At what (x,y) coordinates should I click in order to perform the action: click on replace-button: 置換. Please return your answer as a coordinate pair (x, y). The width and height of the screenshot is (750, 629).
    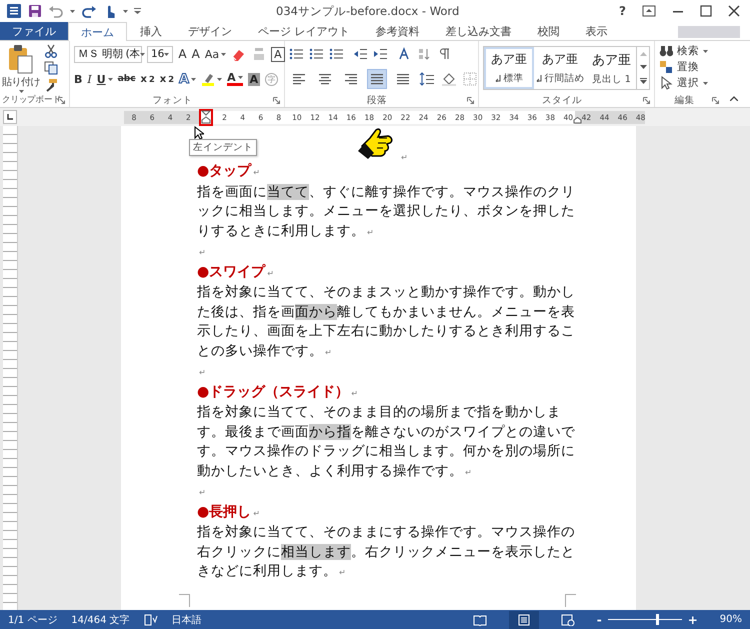
    Looking at the image, I should click on (689, 67).